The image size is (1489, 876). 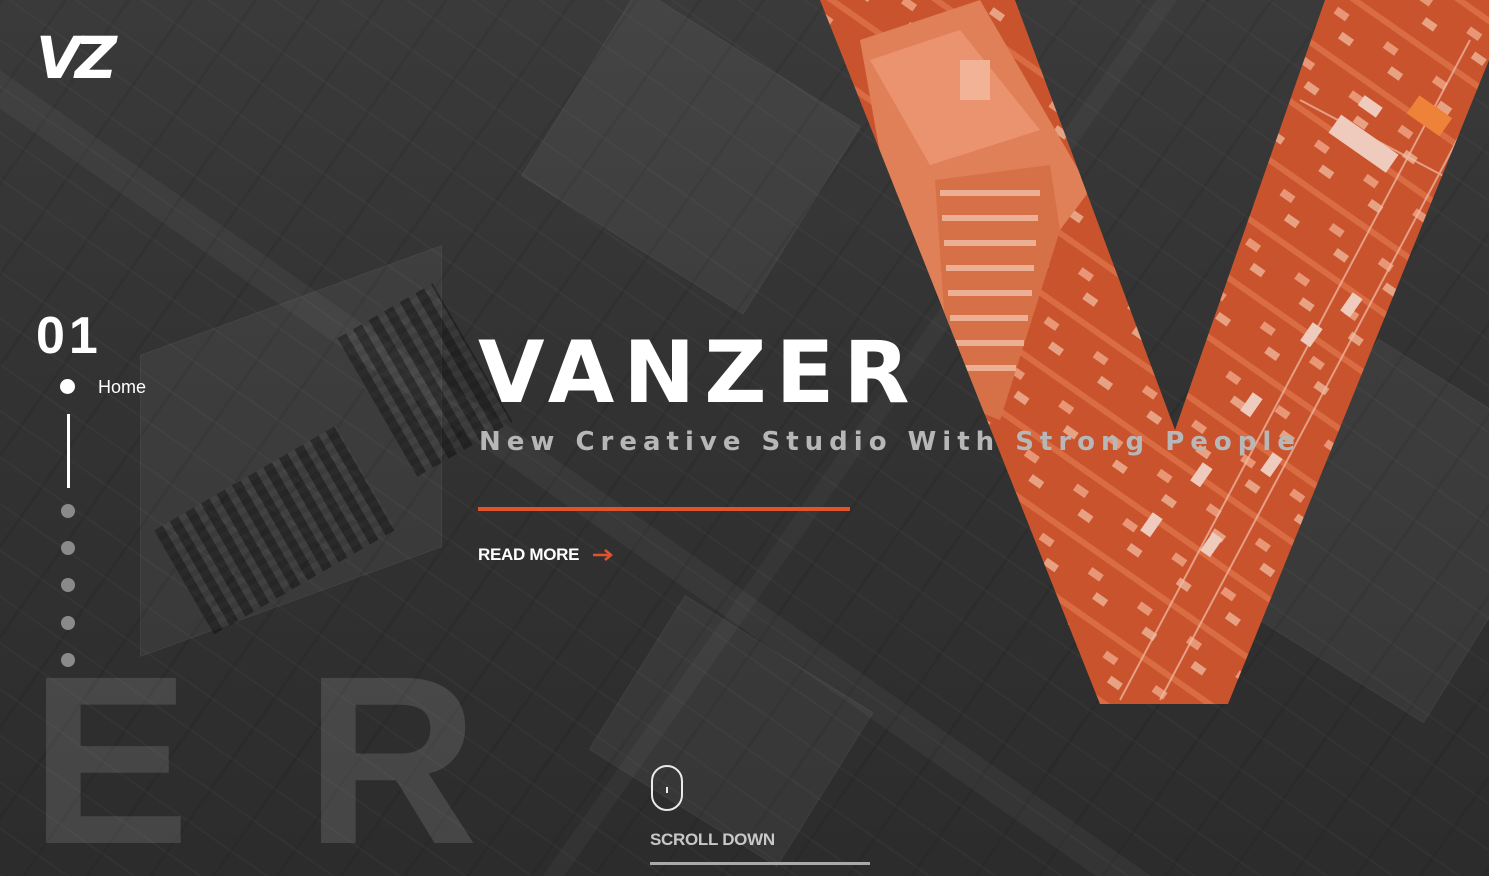 I want to click on nav-progress-line, so click(x=68, y=451).